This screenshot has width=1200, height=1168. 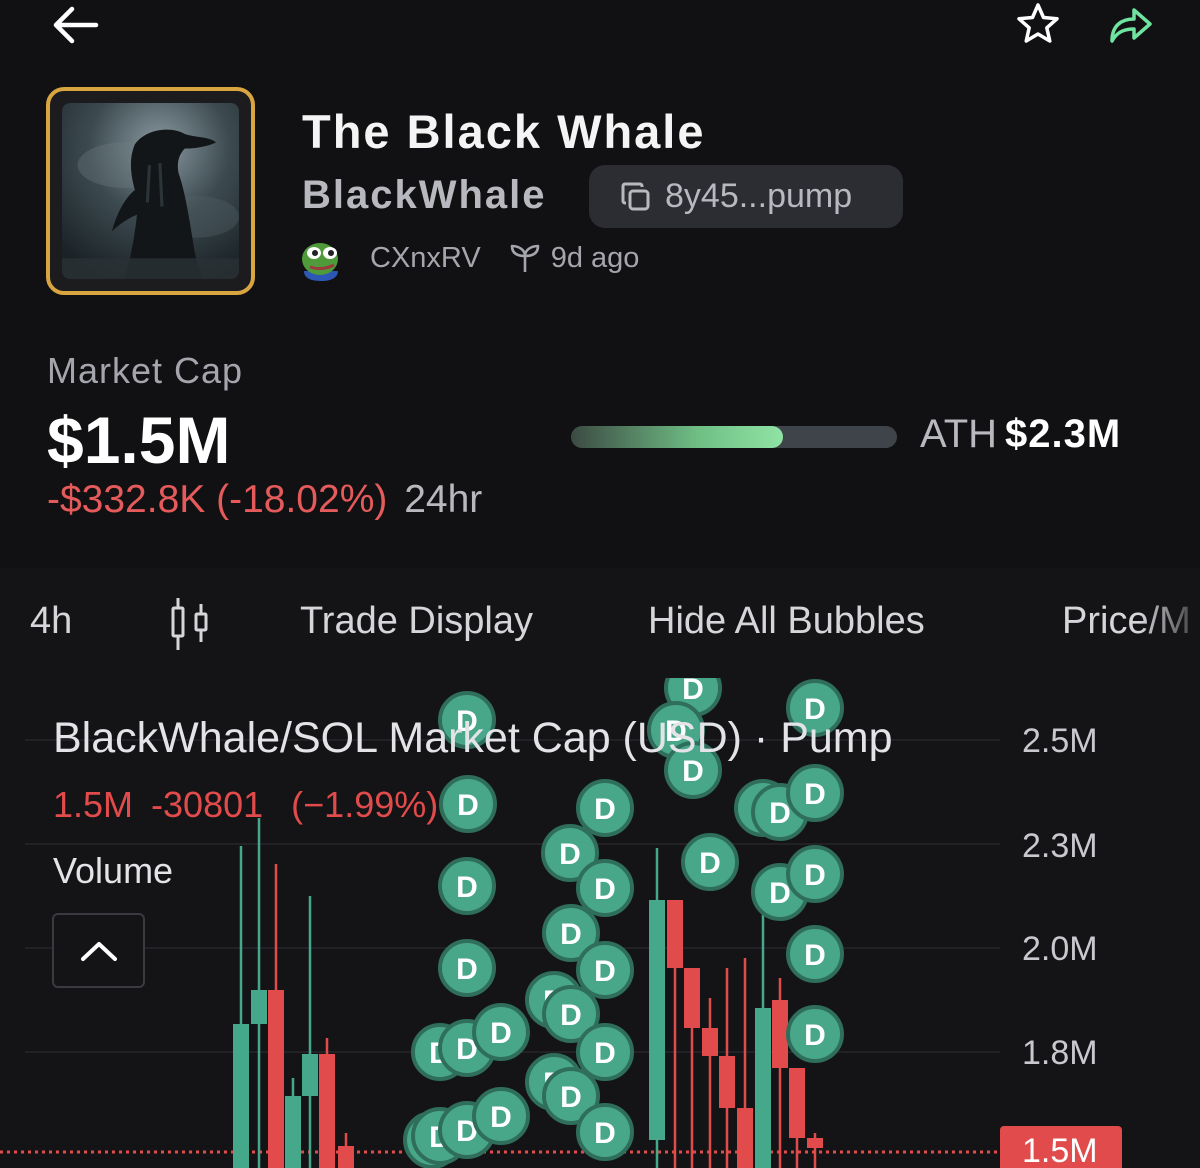 What do you see at coordinates (1170, 623) in the screenshot?
I see `toolbar-fade` at bounding box center [1170, 623].